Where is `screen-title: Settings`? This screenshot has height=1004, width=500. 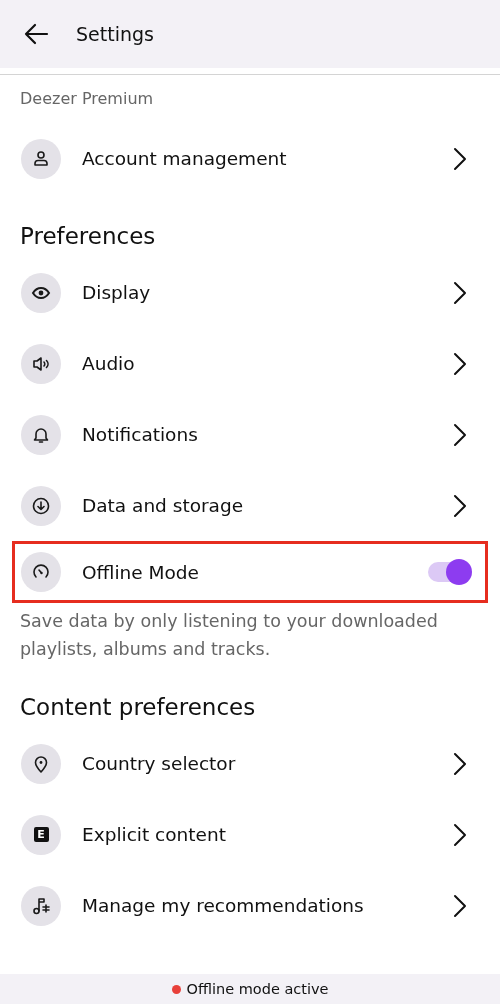
screen-title: Settings is located at coordinates (115, 34).